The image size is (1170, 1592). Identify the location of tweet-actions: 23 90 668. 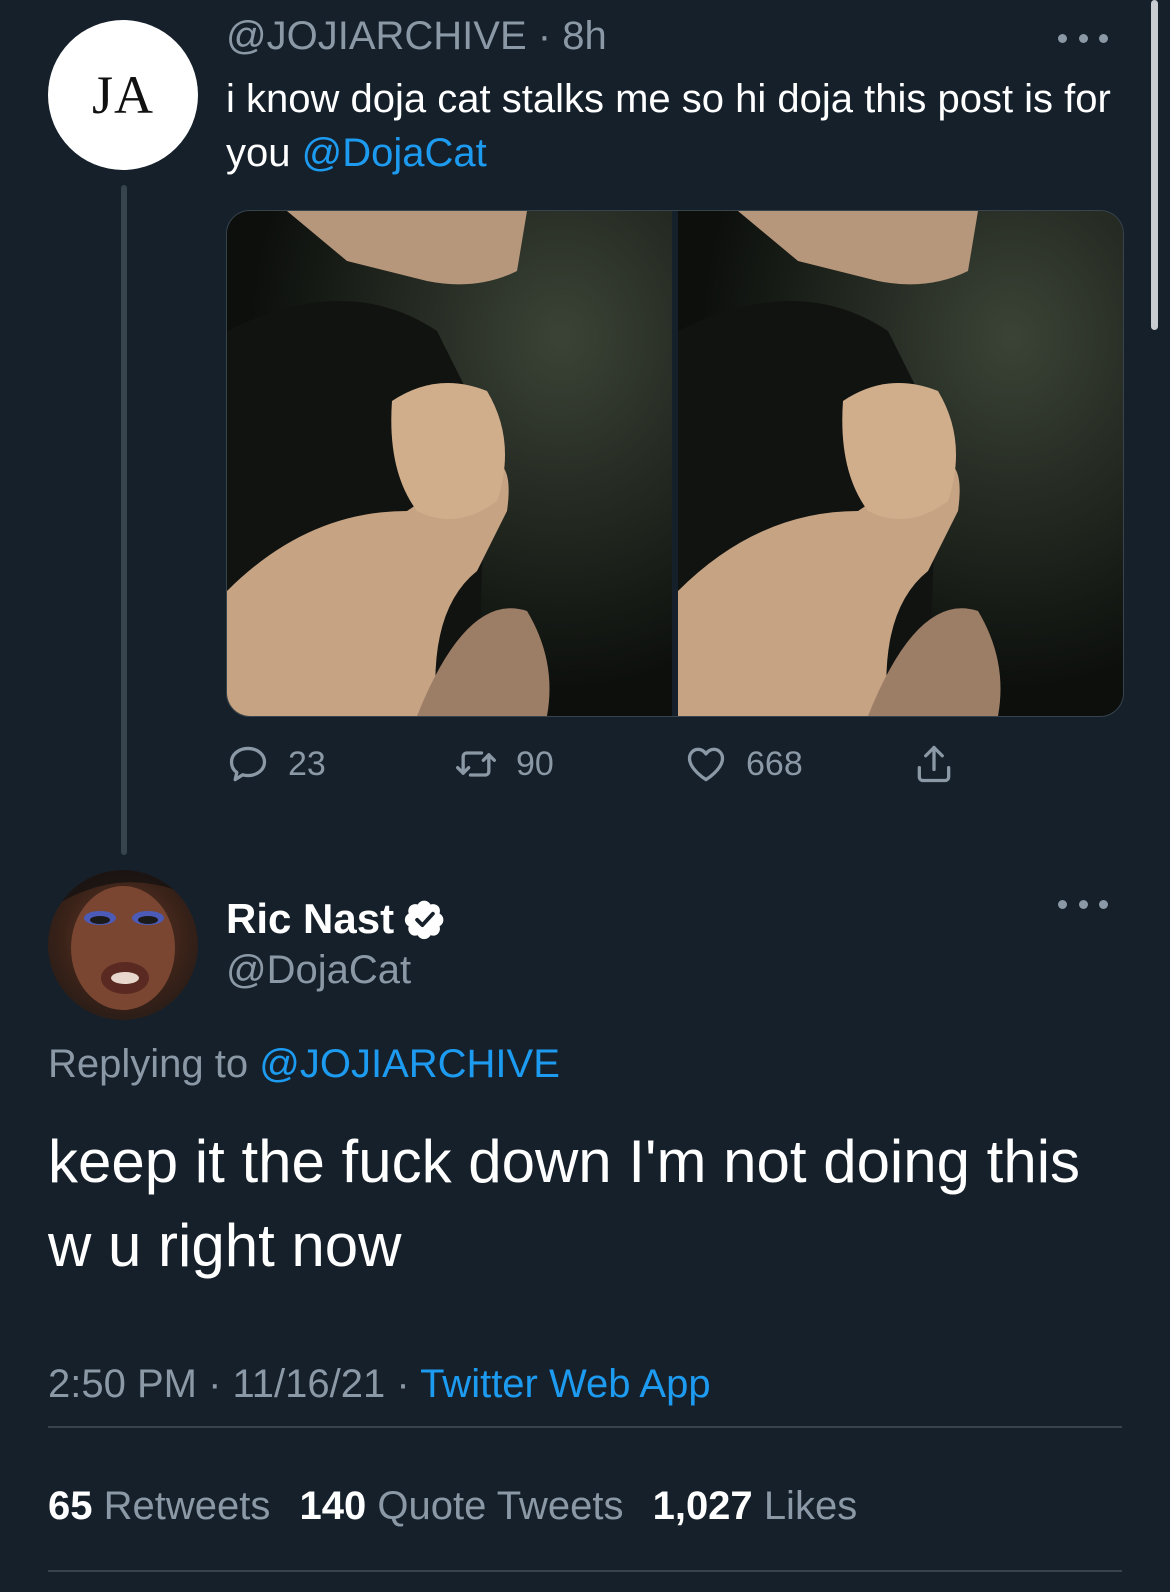
(626, 767).